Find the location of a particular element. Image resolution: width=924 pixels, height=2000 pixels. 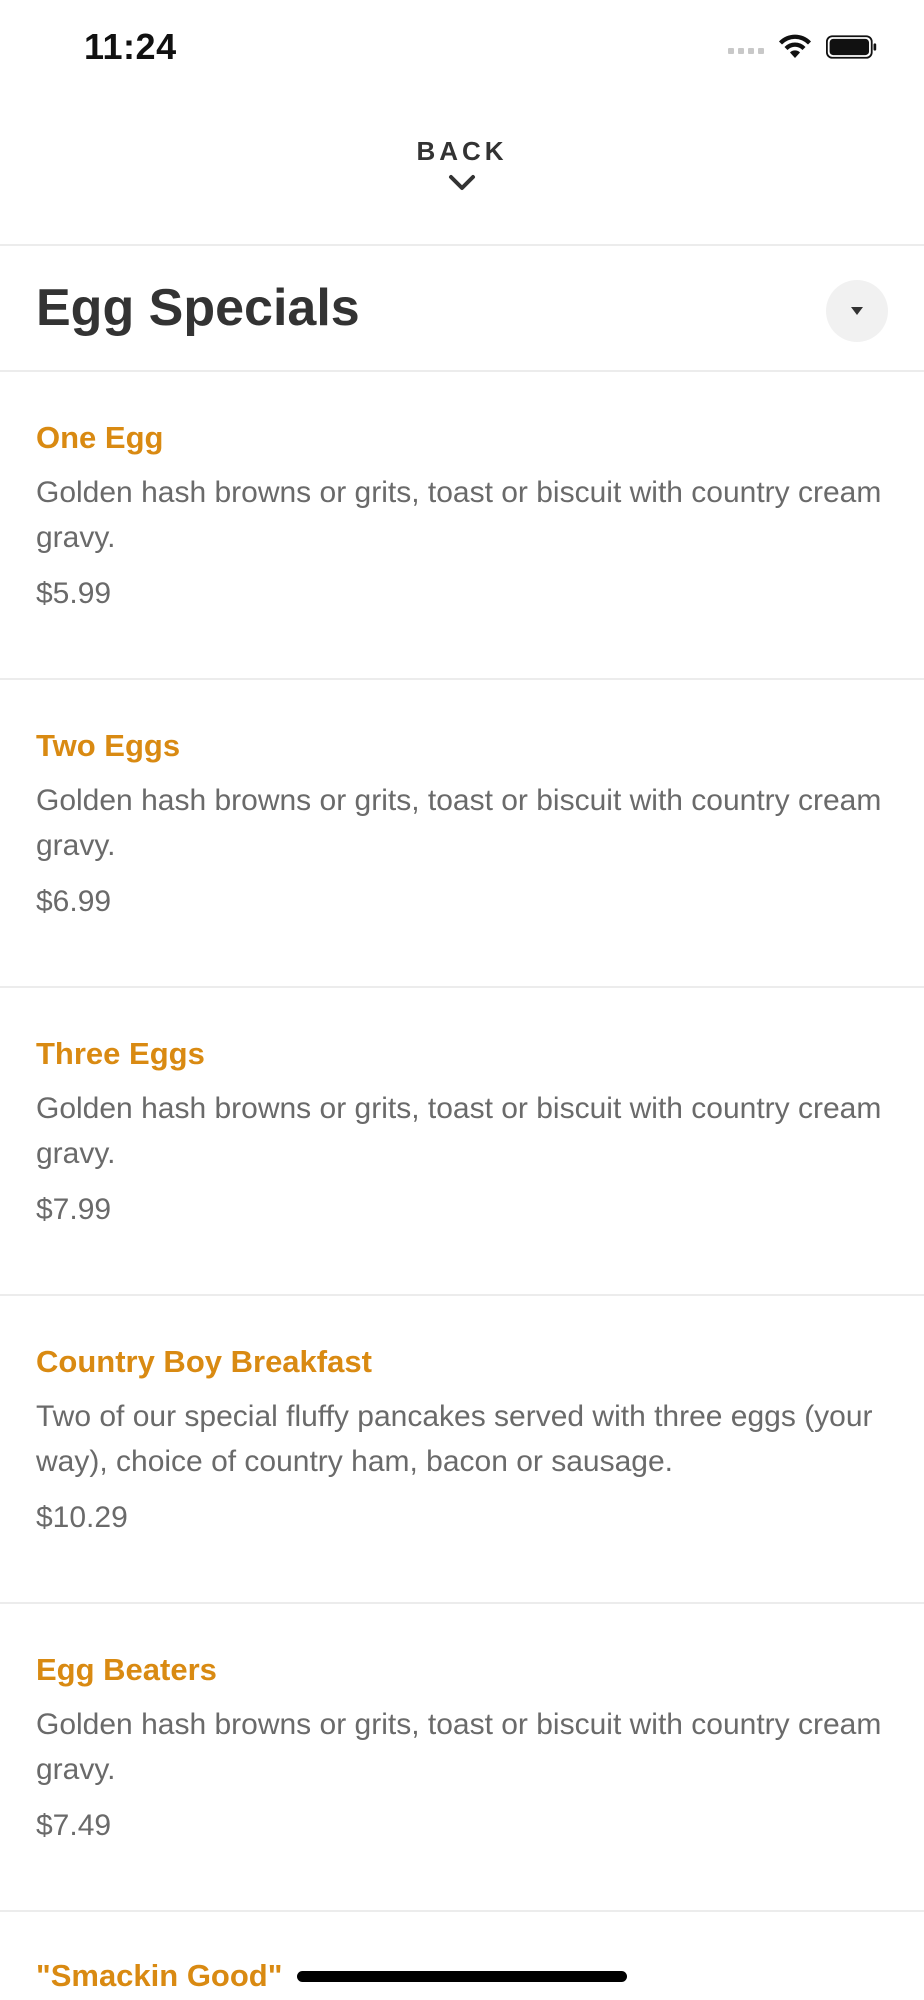

status-icons is located at coordinates (803, 47).